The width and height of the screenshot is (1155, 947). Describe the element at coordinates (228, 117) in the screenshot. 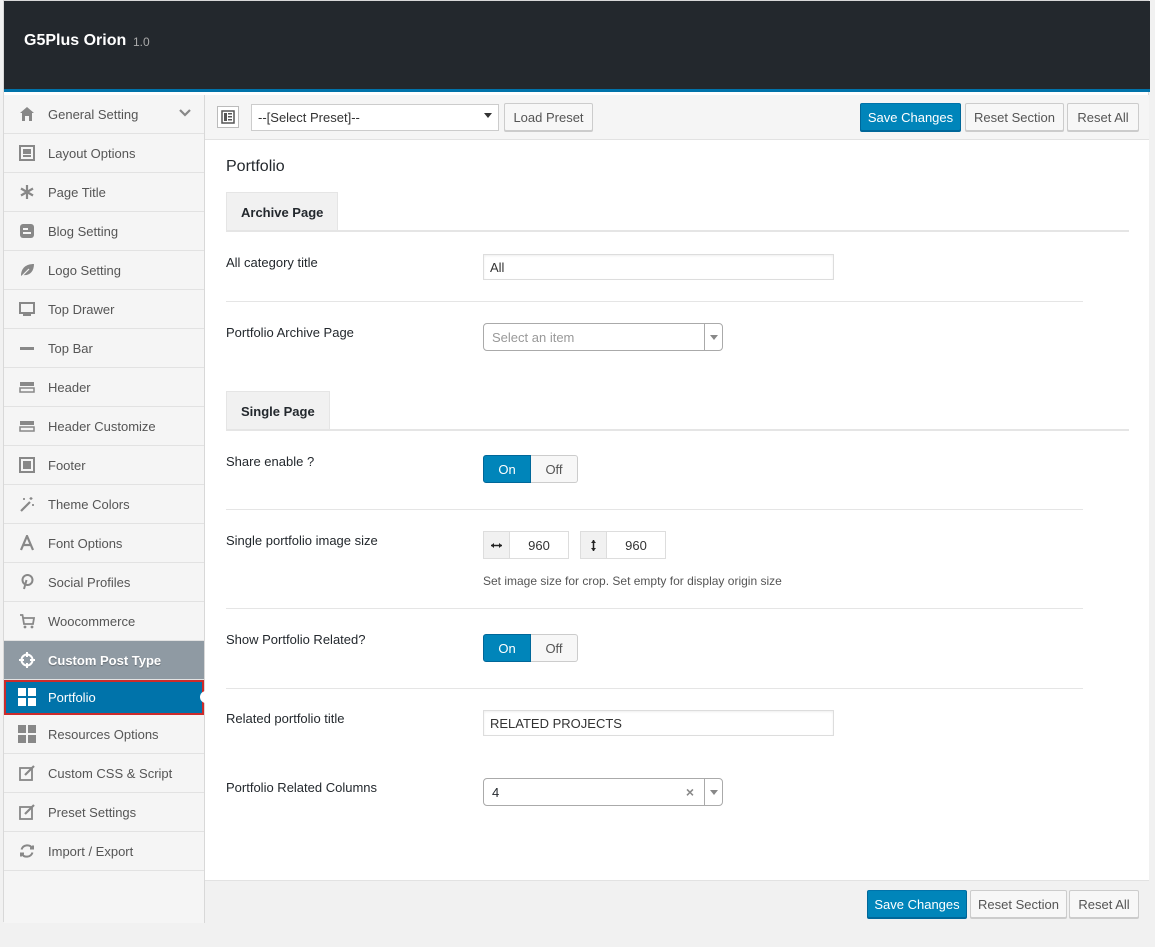

I see `preset-layout-icon` at that location.